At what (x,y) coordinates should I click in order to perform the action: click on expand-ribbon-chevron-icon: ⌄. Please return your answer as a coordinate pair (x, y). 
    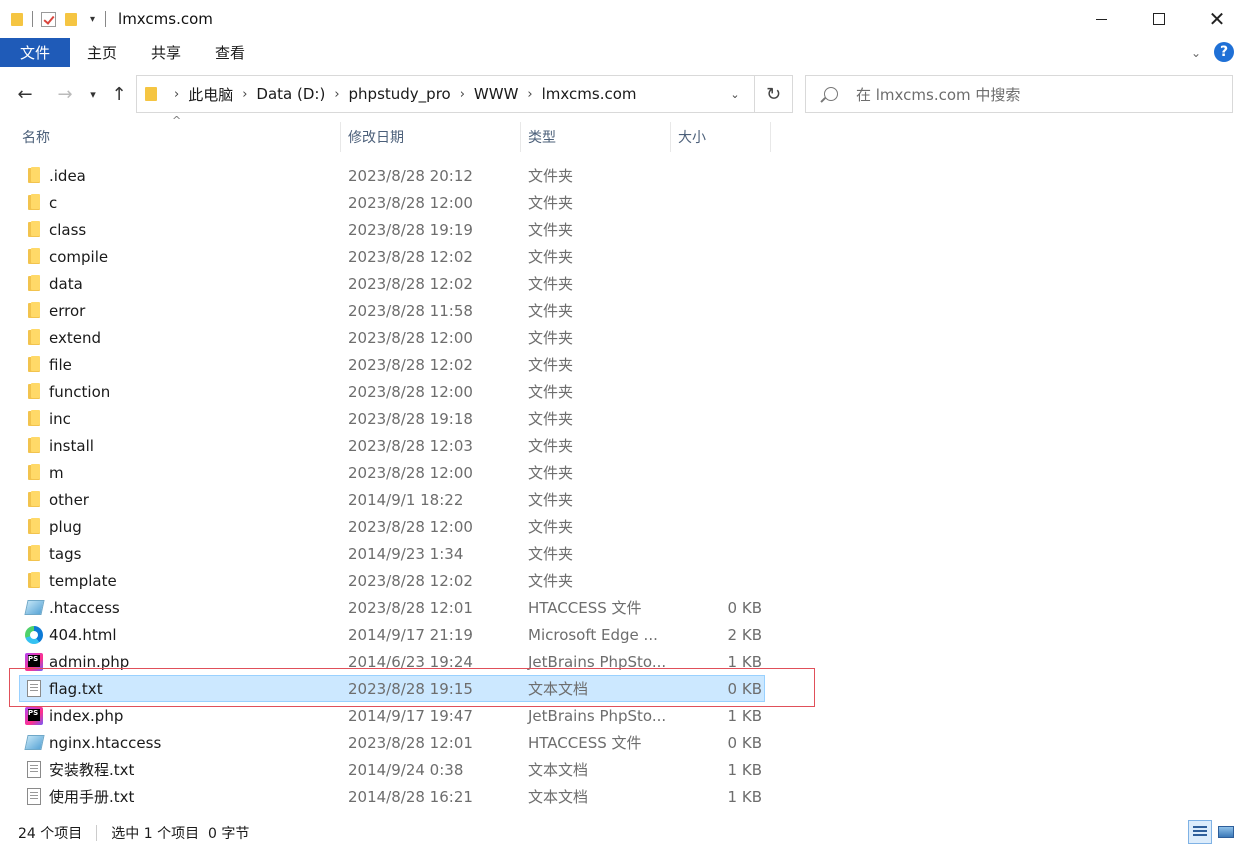
    Looking at the image, I should click on (1196, 52).